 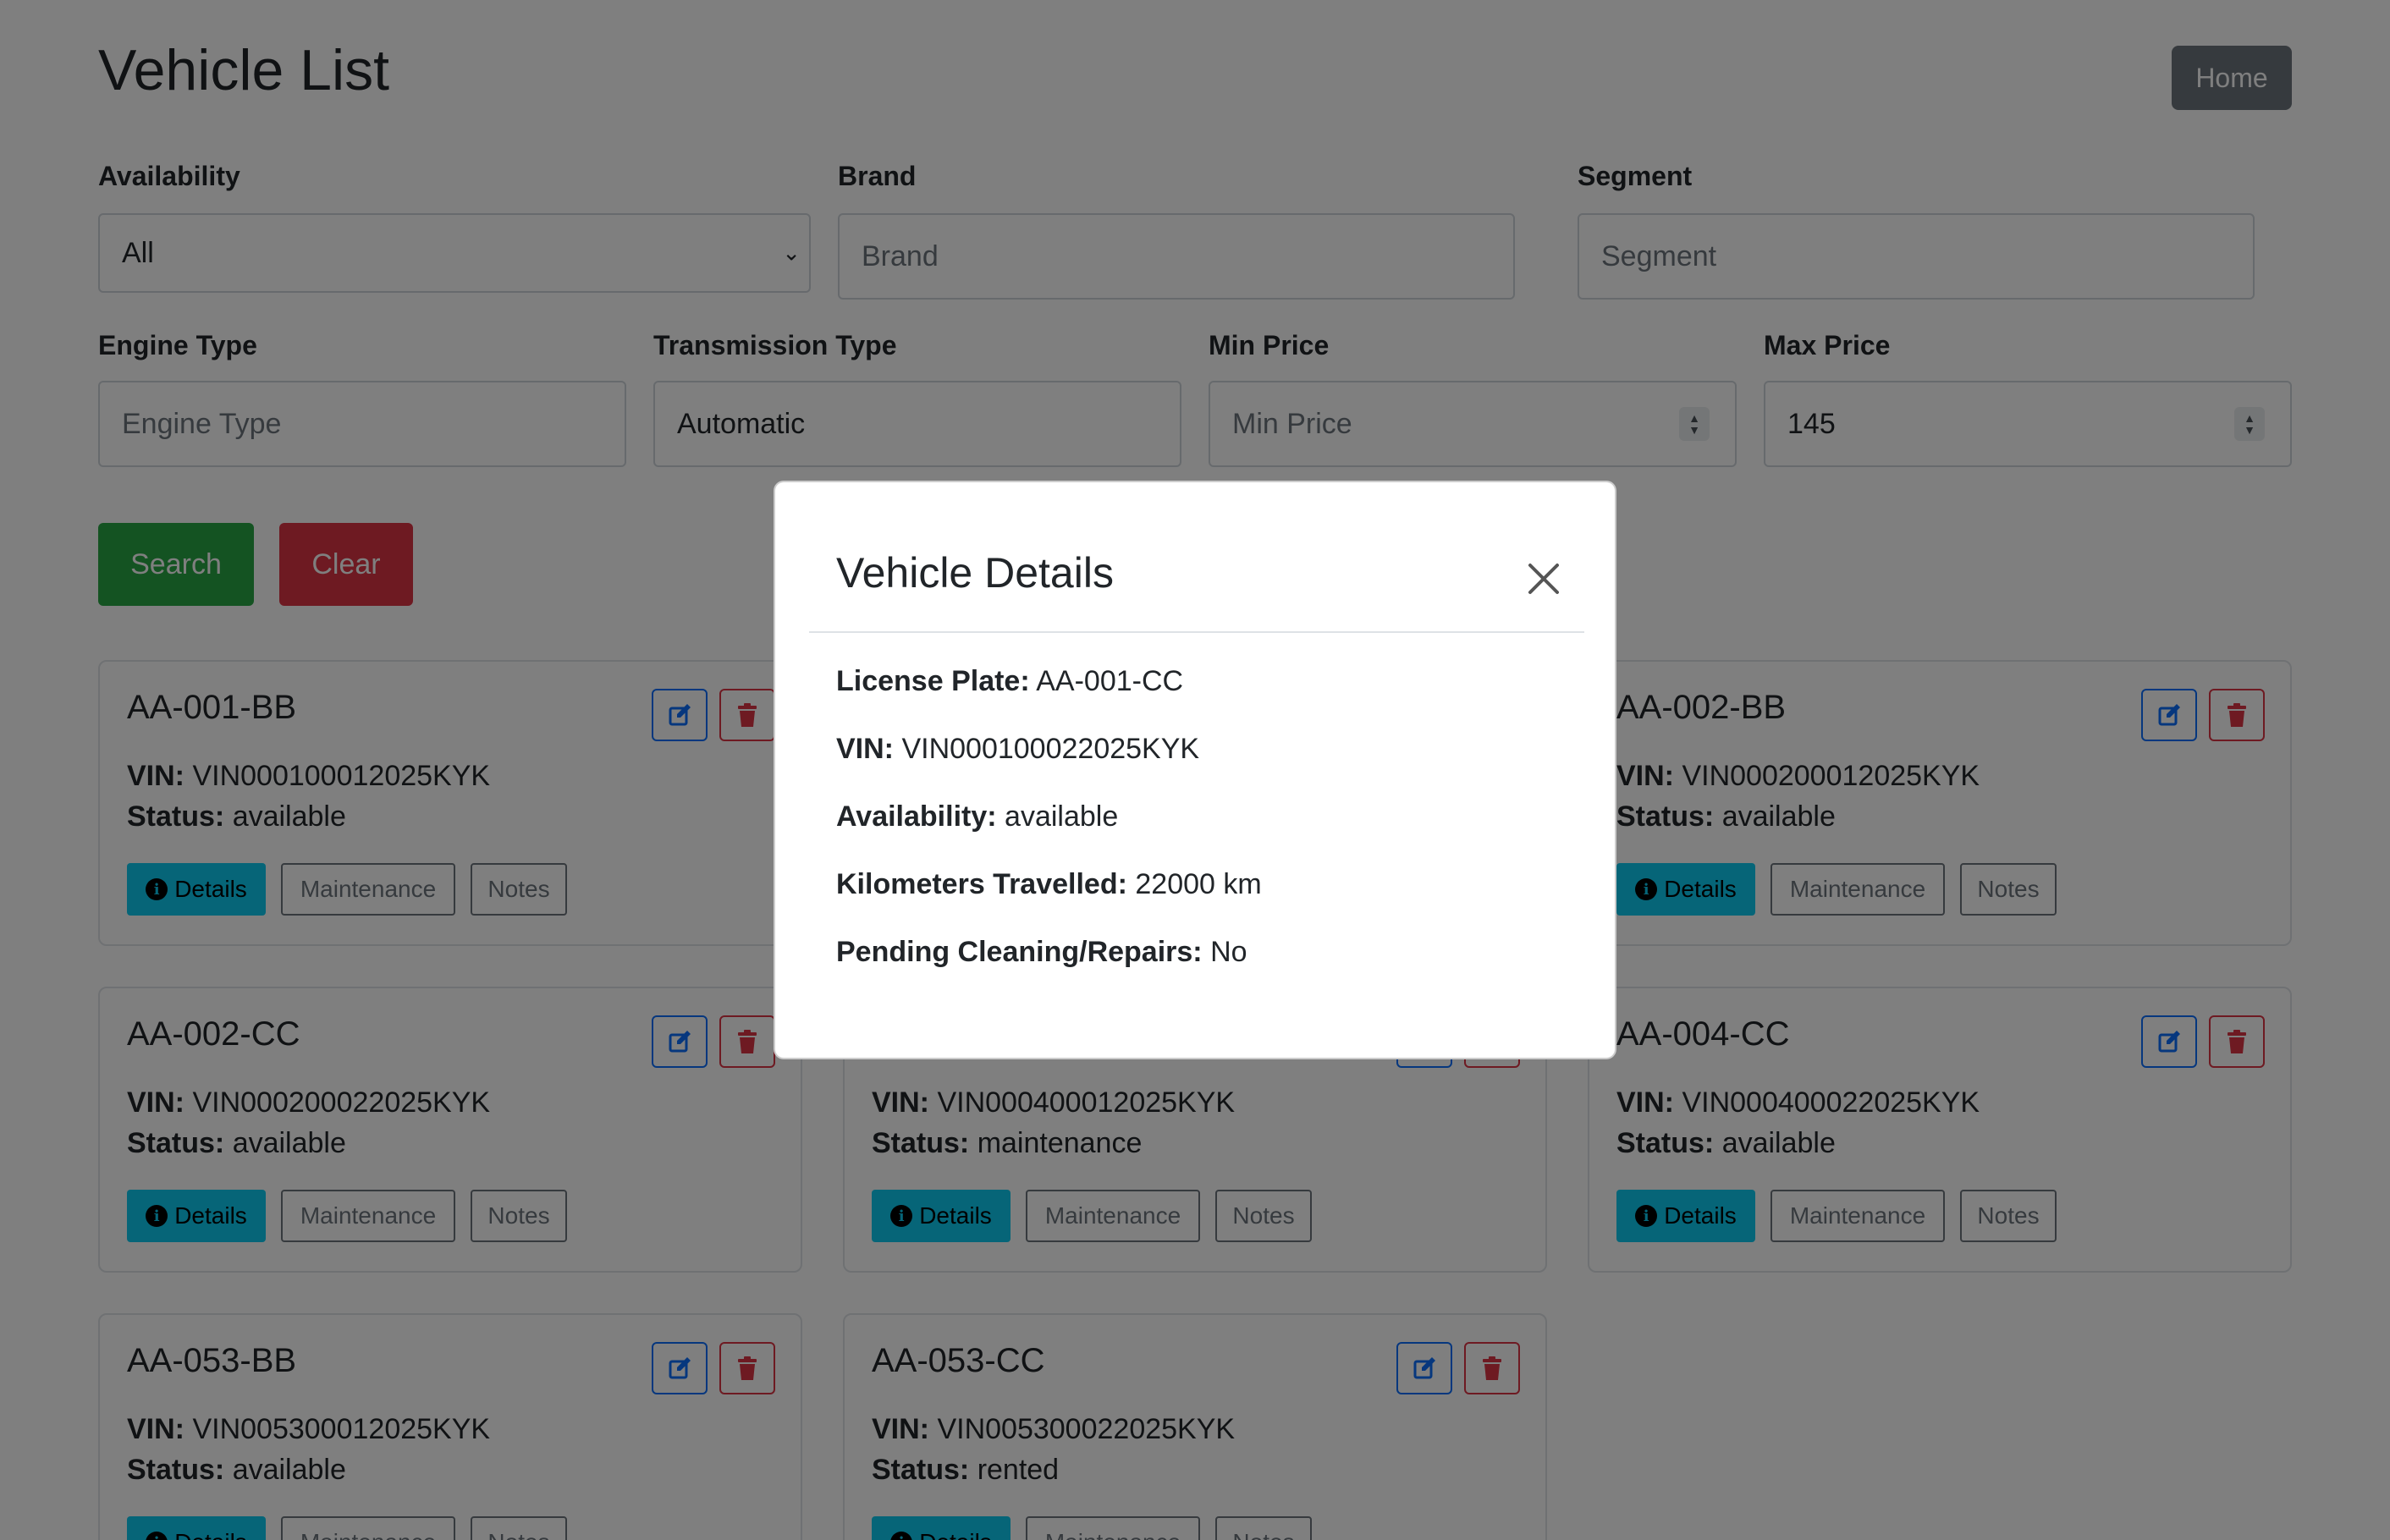 I want to click on modal-row-availability: Availability: available, so click(x=978, y=816).